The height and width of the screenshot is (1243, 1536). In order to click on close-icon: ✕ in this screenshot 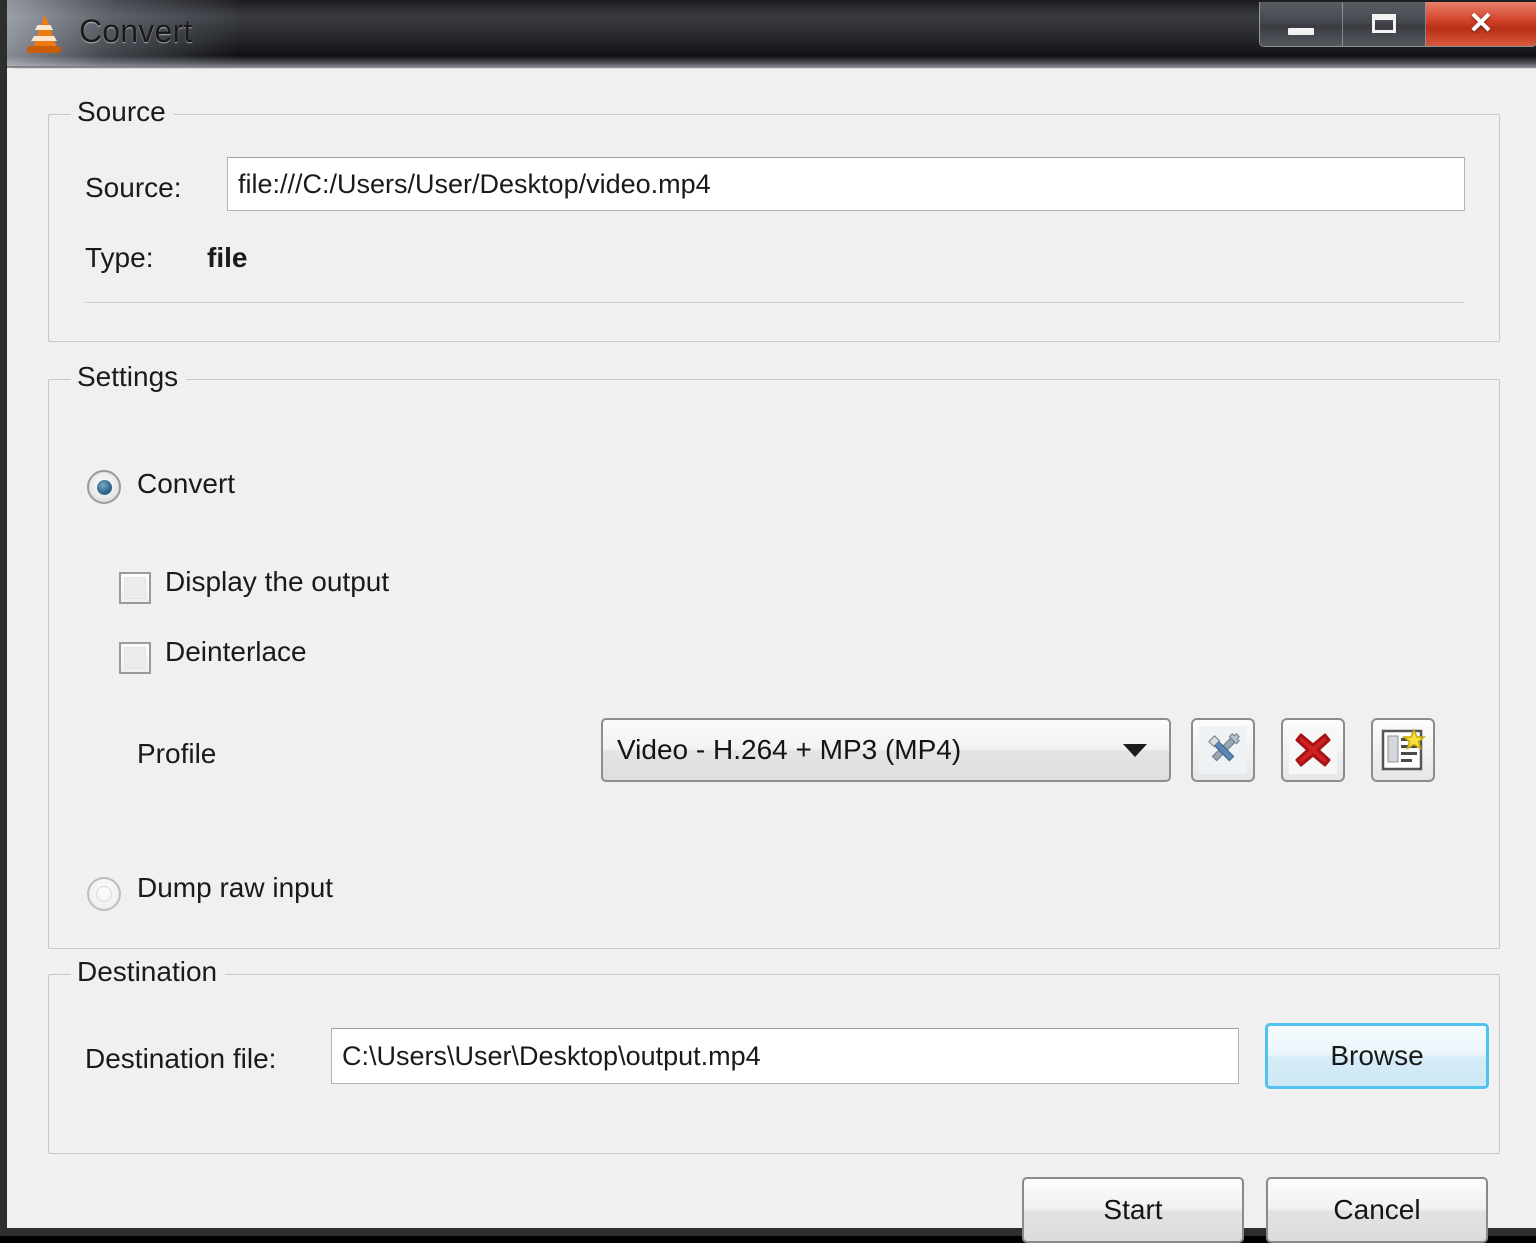, I will do `click(1481, 23)`.